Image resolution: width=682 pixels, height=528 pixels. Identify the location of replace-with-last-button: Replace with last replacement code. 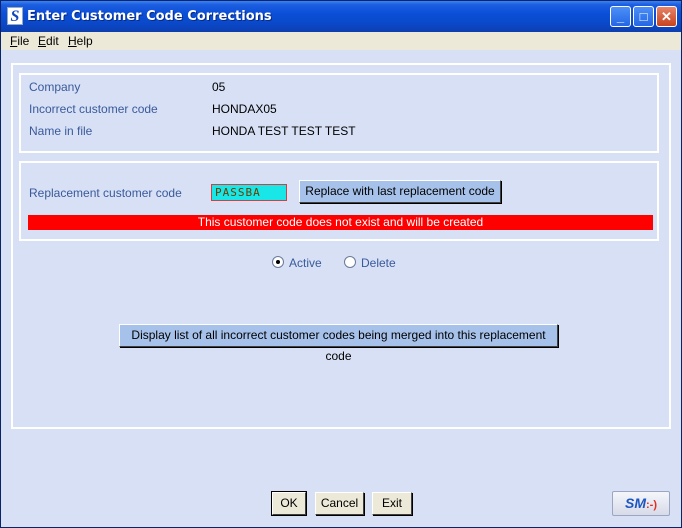
(400, 191).